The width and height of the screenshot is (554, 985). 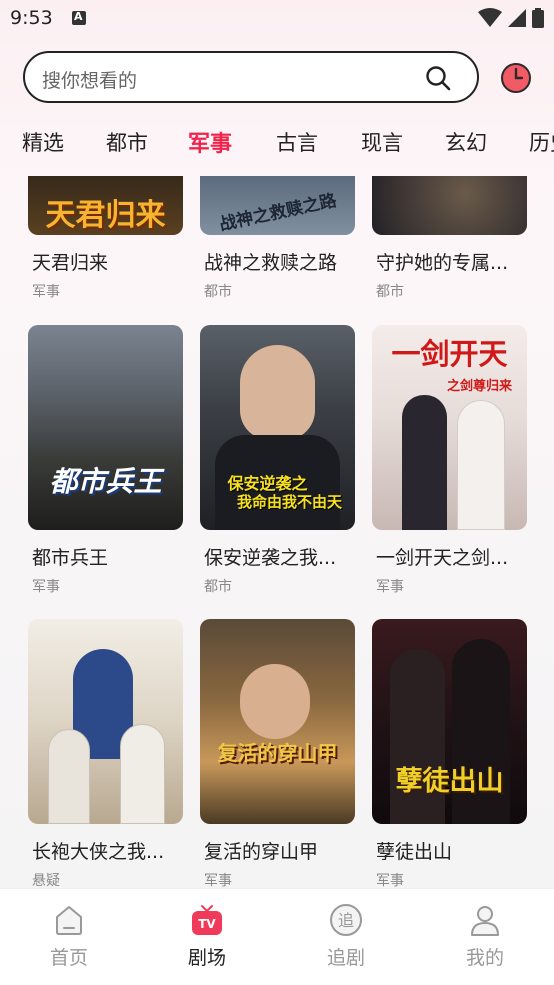 What do you see at coordinates (541, 142) in the screenshot?
I see `tab-lishi: 历史` at bounding box center [541, 142].